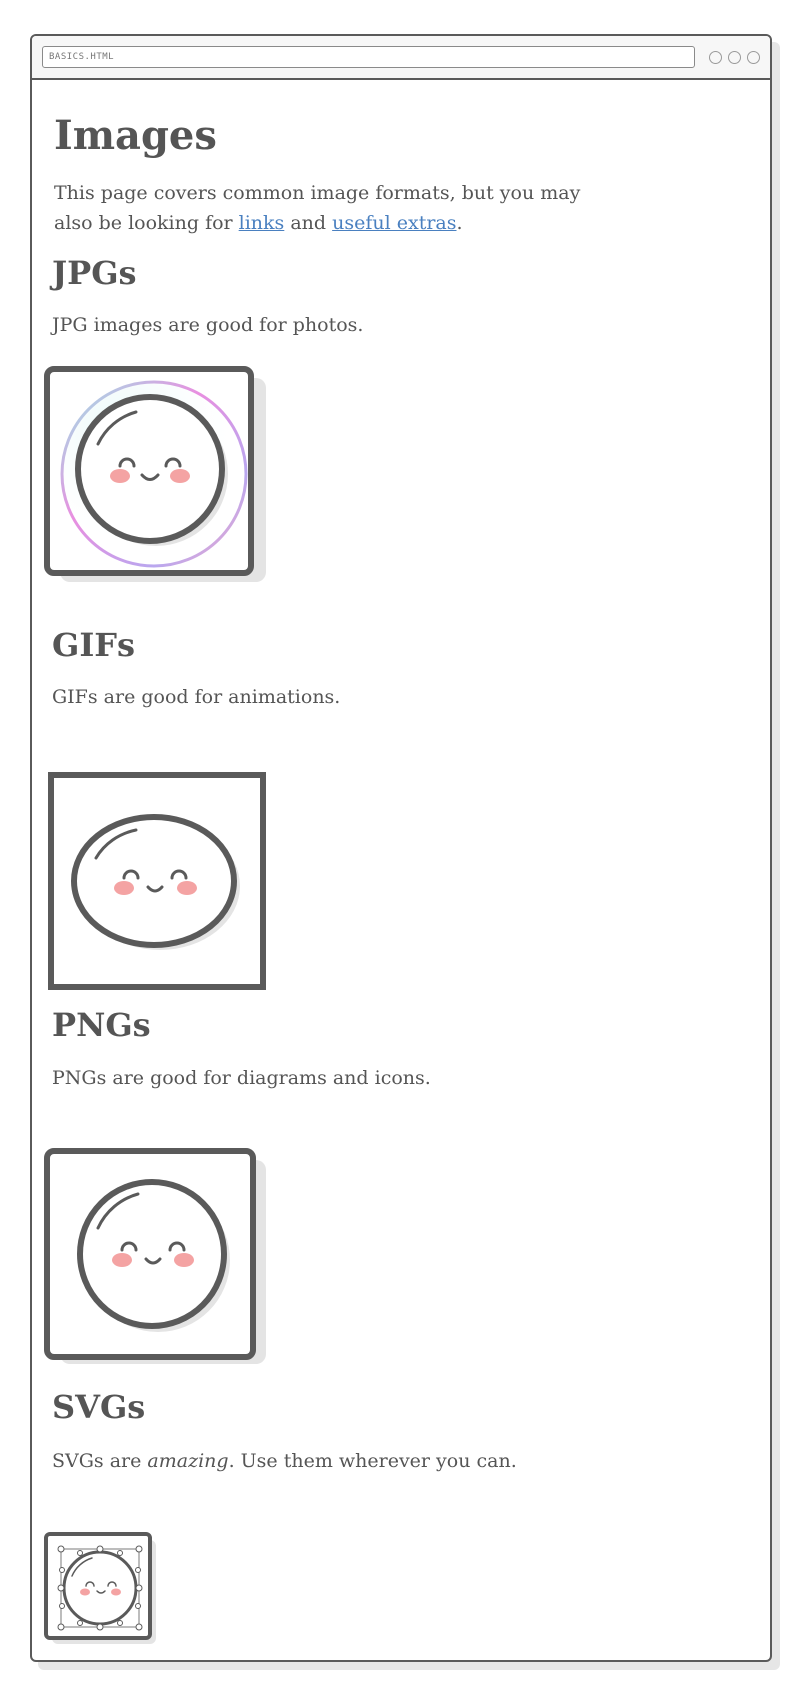 Image resolution: width=808 pixels, height=1704 pixels. I want to click on intro-text-end: ., so click(459, 223).